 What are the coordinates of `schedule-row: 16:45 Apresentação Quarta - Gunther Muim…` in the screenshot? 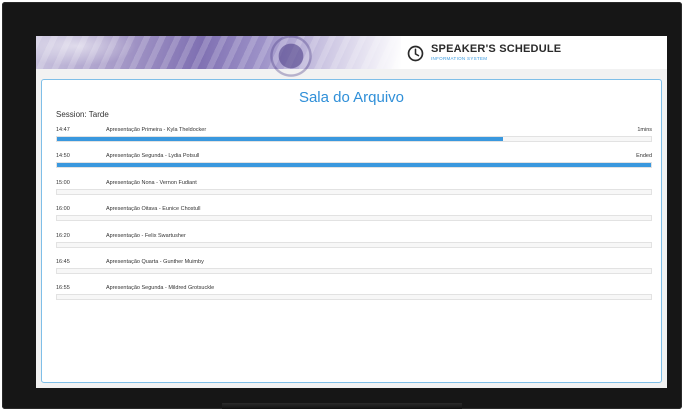 It's located at (354, 267).